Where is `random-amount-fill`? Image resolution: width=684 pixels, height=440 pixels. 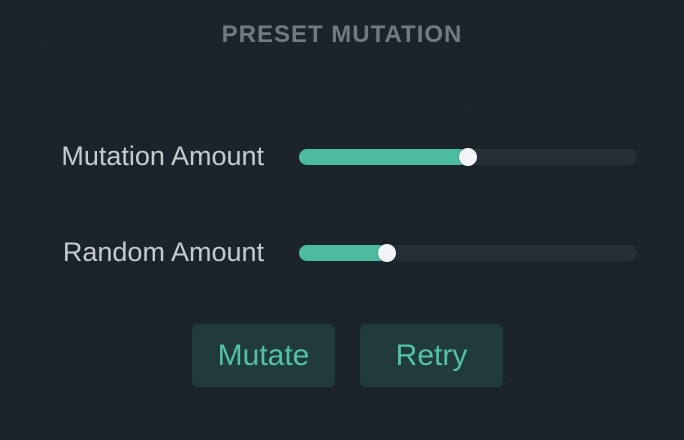 random-amount-fill is located at coordinates (343, 253).